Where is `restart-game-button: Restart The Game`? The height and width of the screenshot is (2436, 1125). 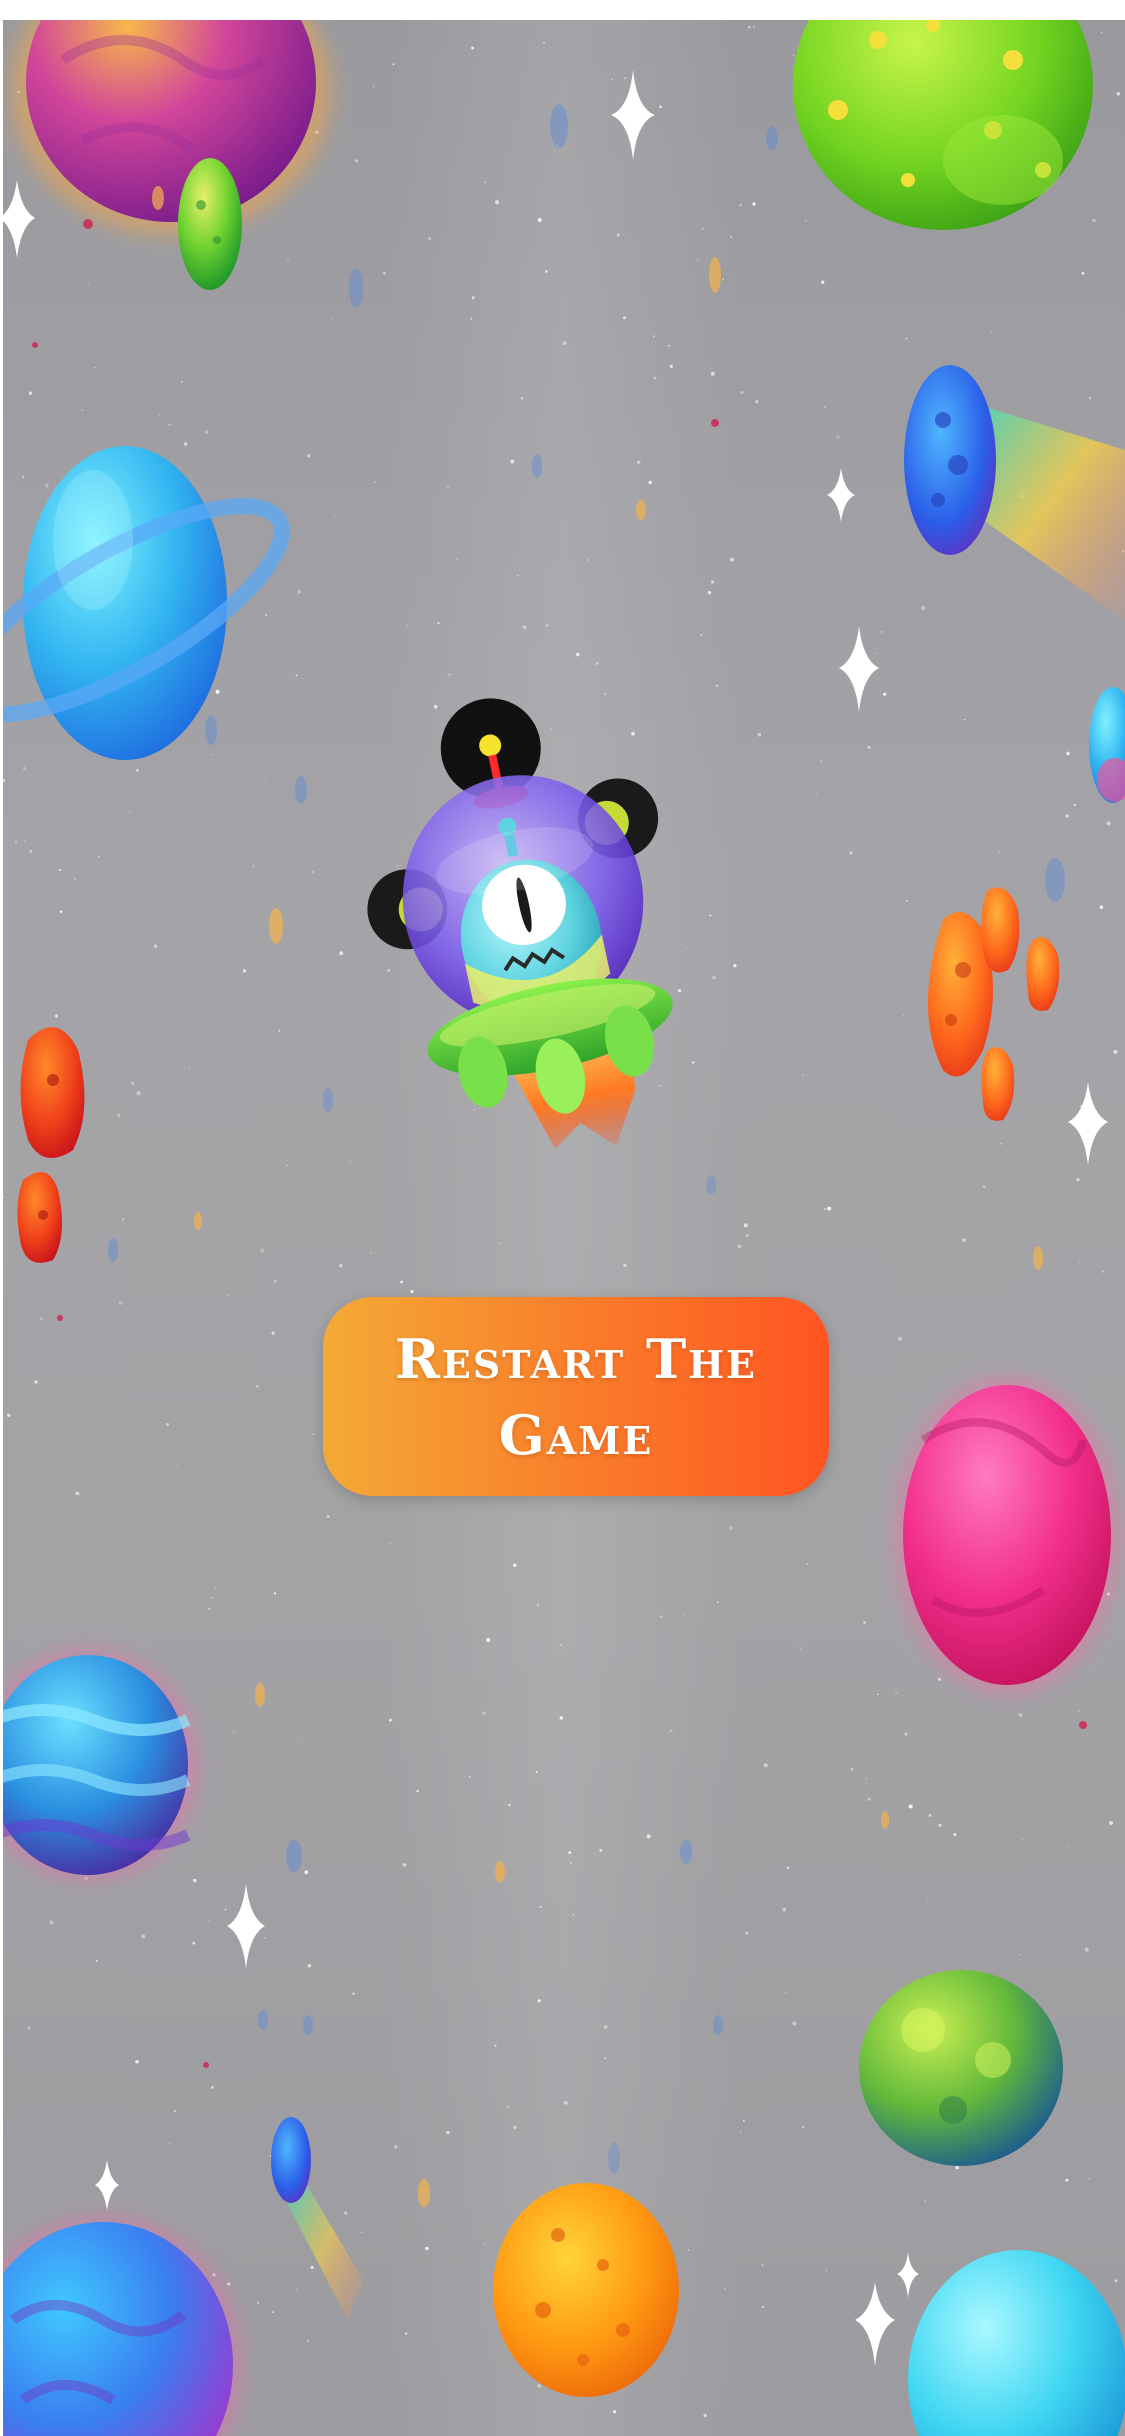 restart-game-button: Restart The Game is located at coordinates (576, 1396).